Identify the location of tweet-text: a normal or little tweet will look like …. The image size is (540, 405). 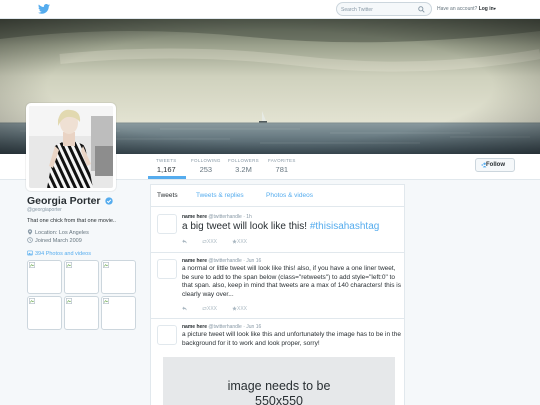
(291, 281).